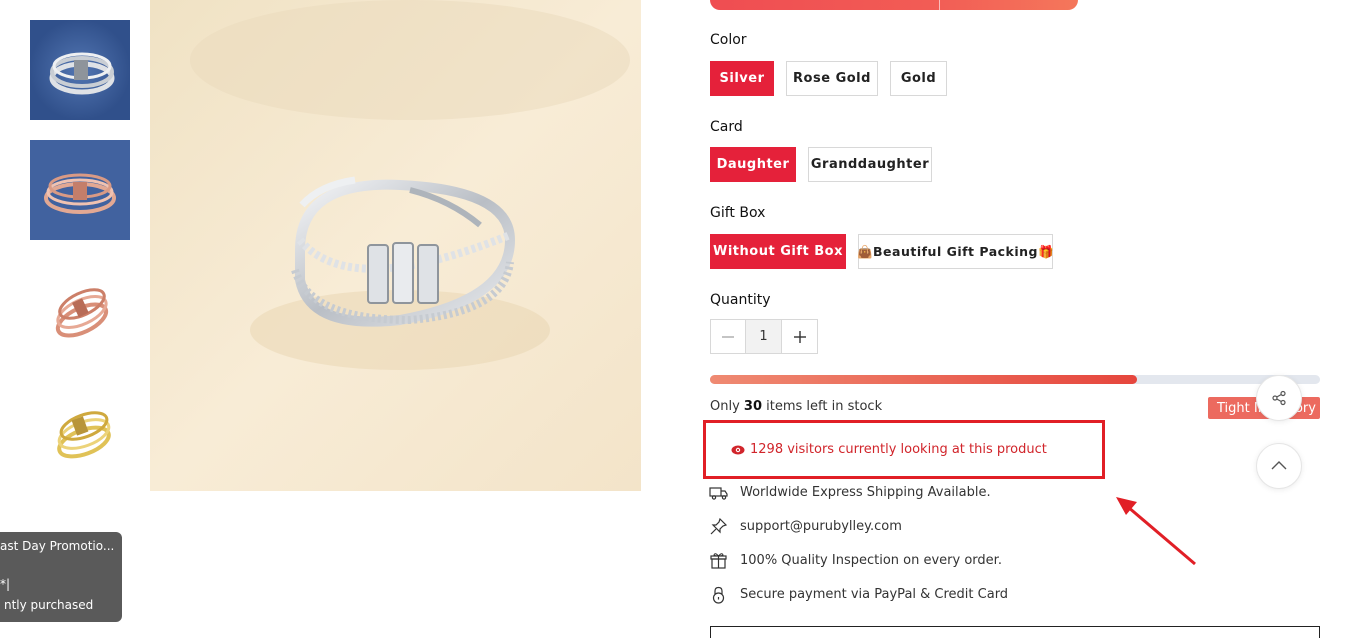  I want to click on share-button, so click(1279, 398).